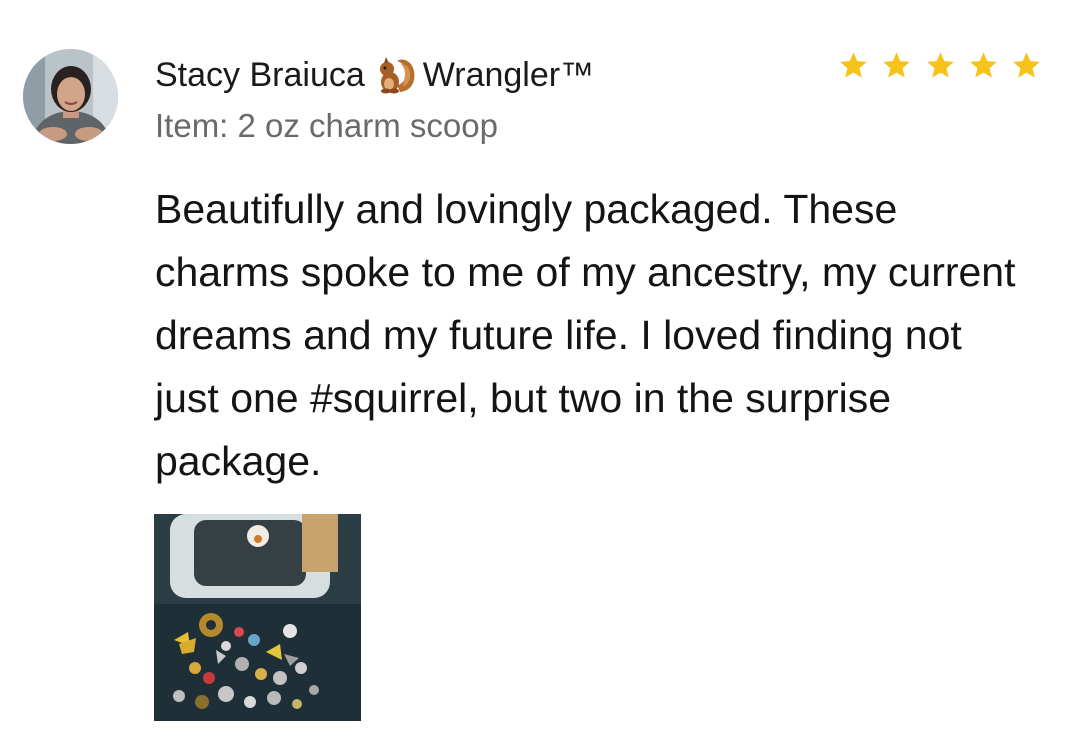  I want to click on squirrel-icon, so click(396, 75).